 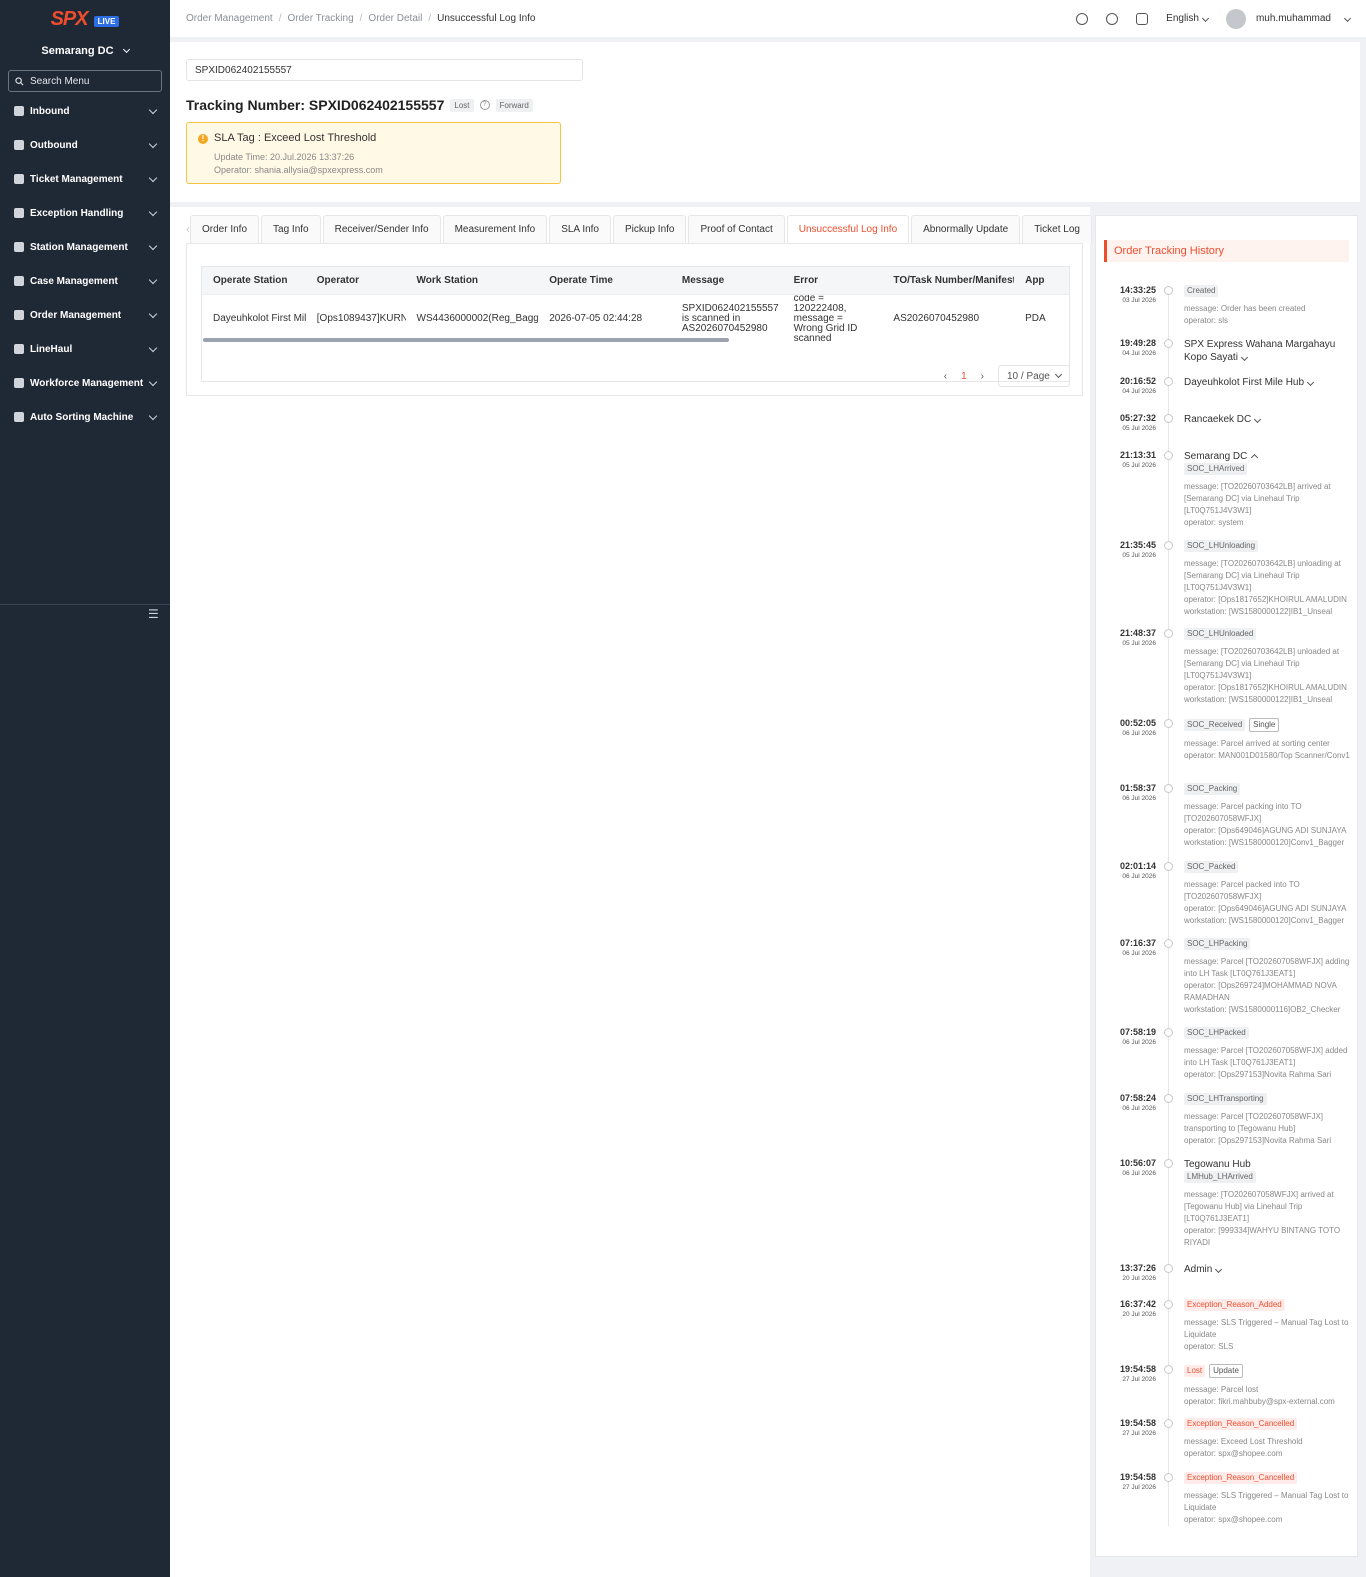 What do you see at coordinates (1112, 18) in the screenshot?
I see `bell-icon` at bounding box center [1112, 18].